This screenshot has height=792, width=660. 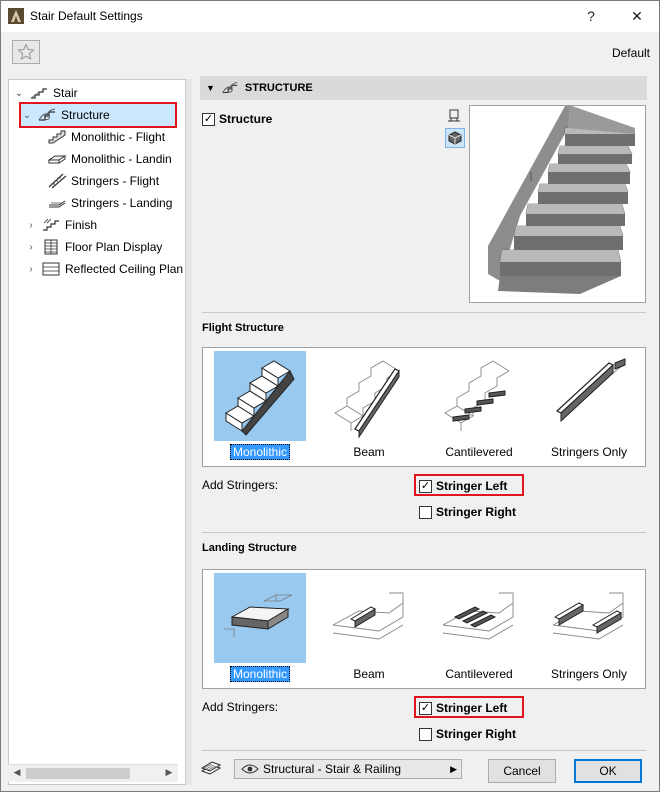 I want to click on tree-item-label: Stringers - Flight, so click(x=115, y=181).